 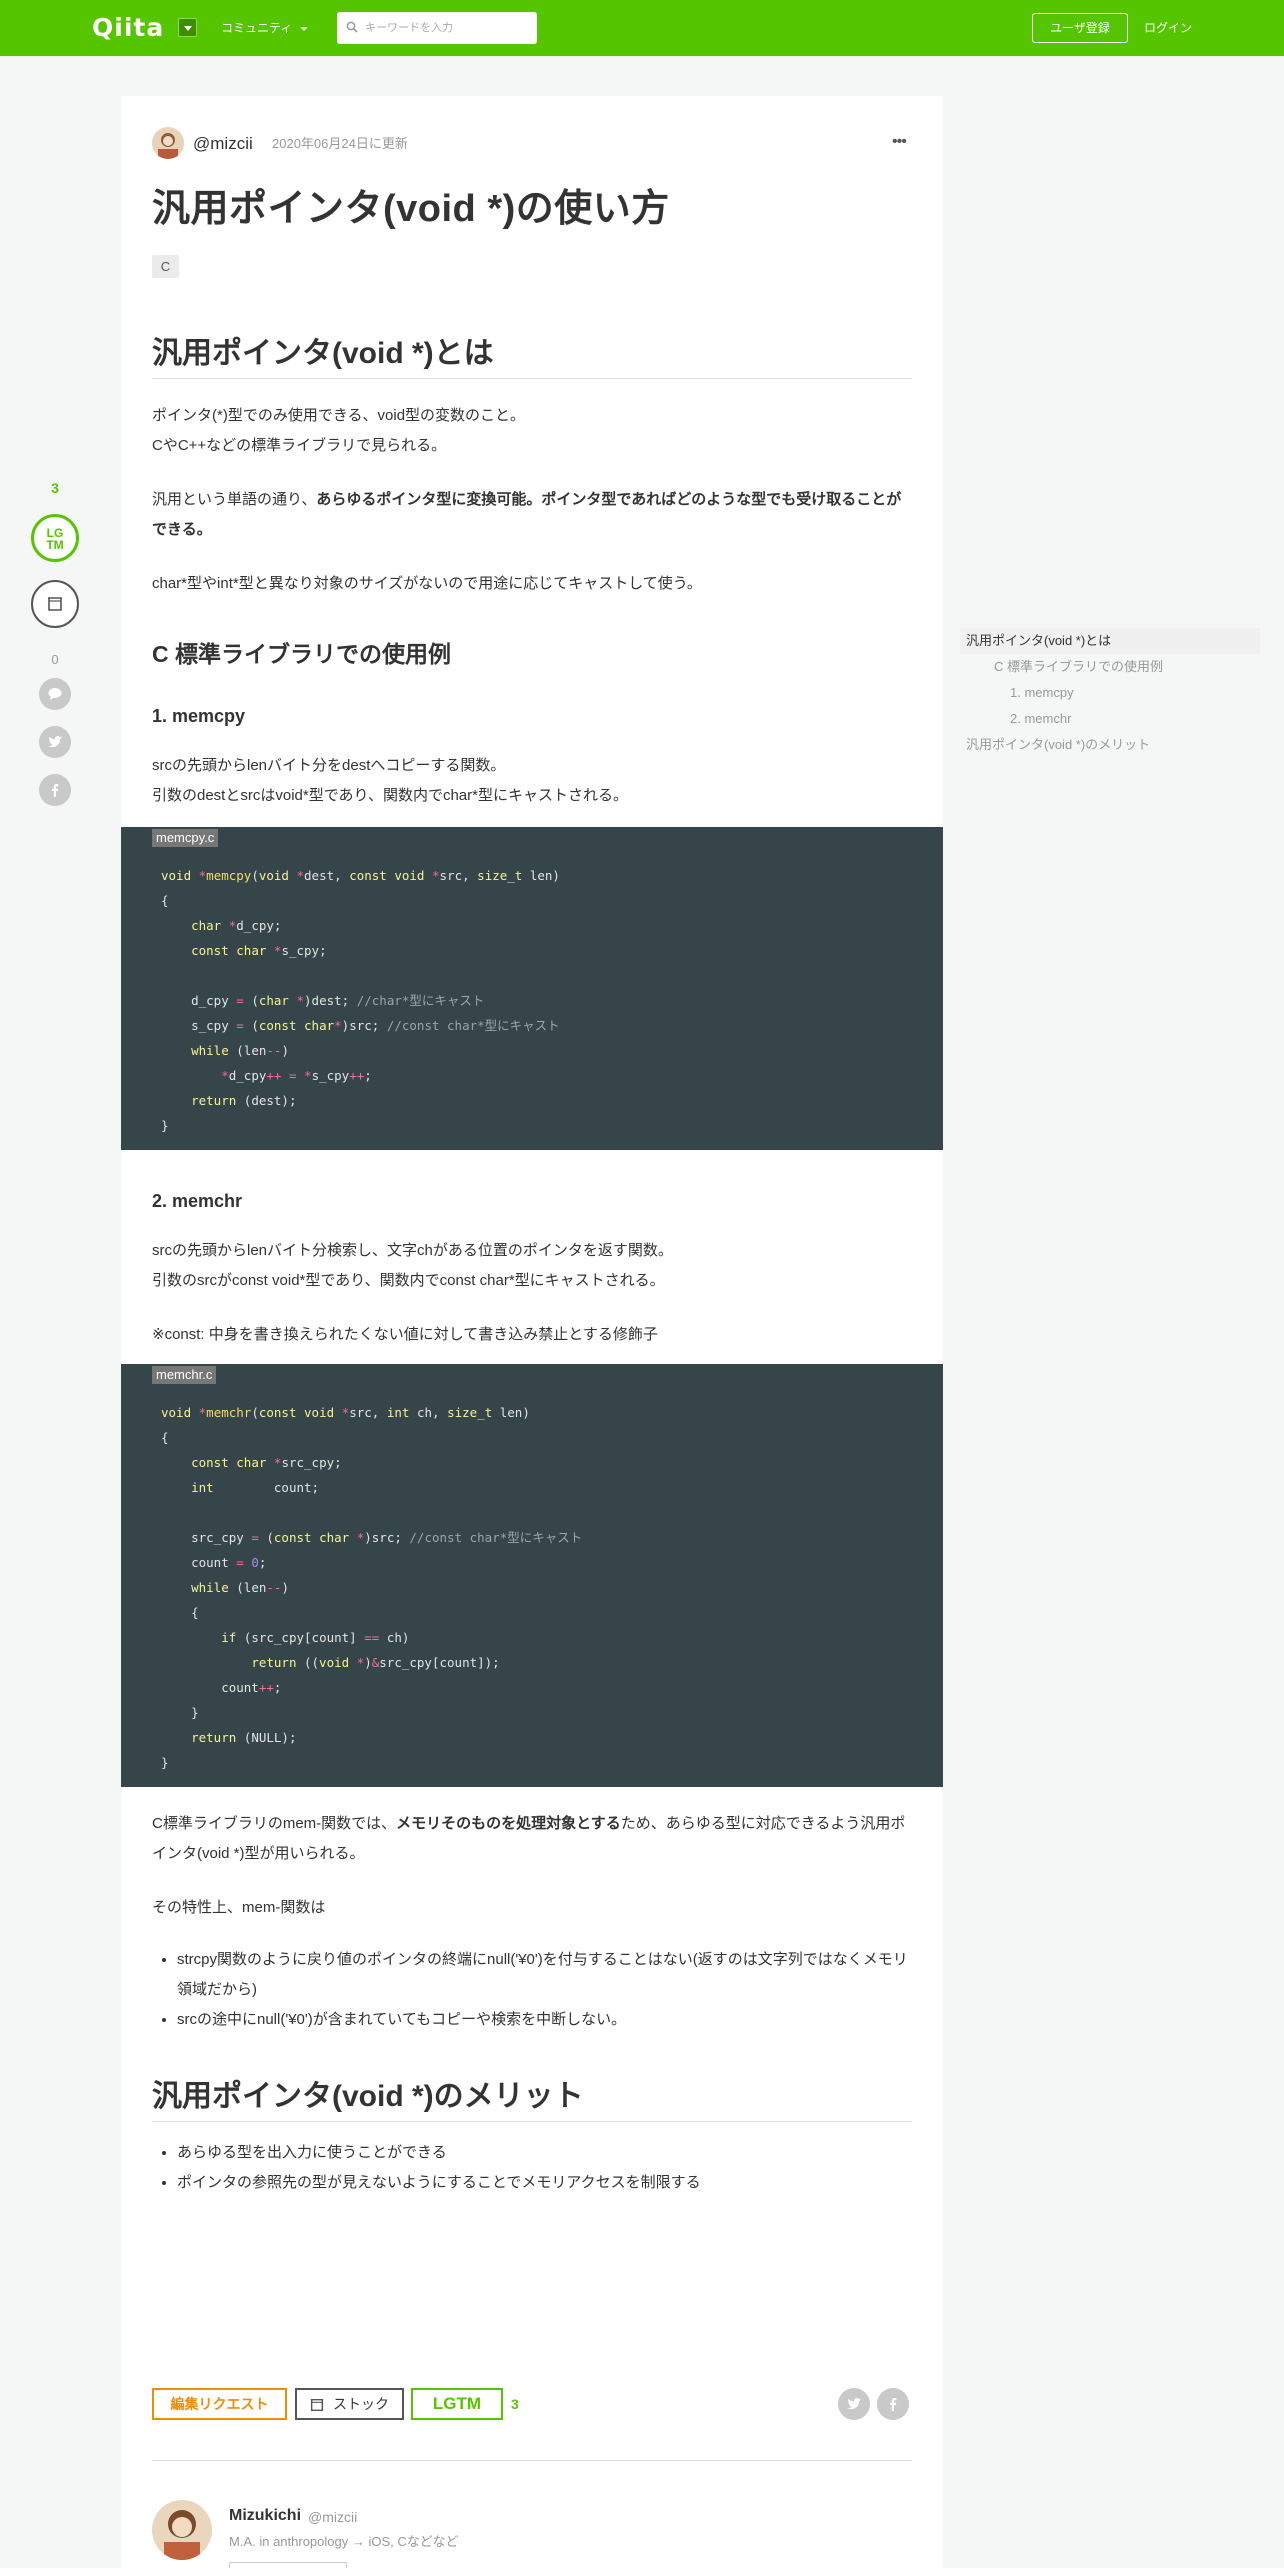 What do you see at coordinates (532, 2099) in the screenshot?
I see `heading-merit: 汎用ポインタ(void *)のメリット` at bounding box center [532, 2099].